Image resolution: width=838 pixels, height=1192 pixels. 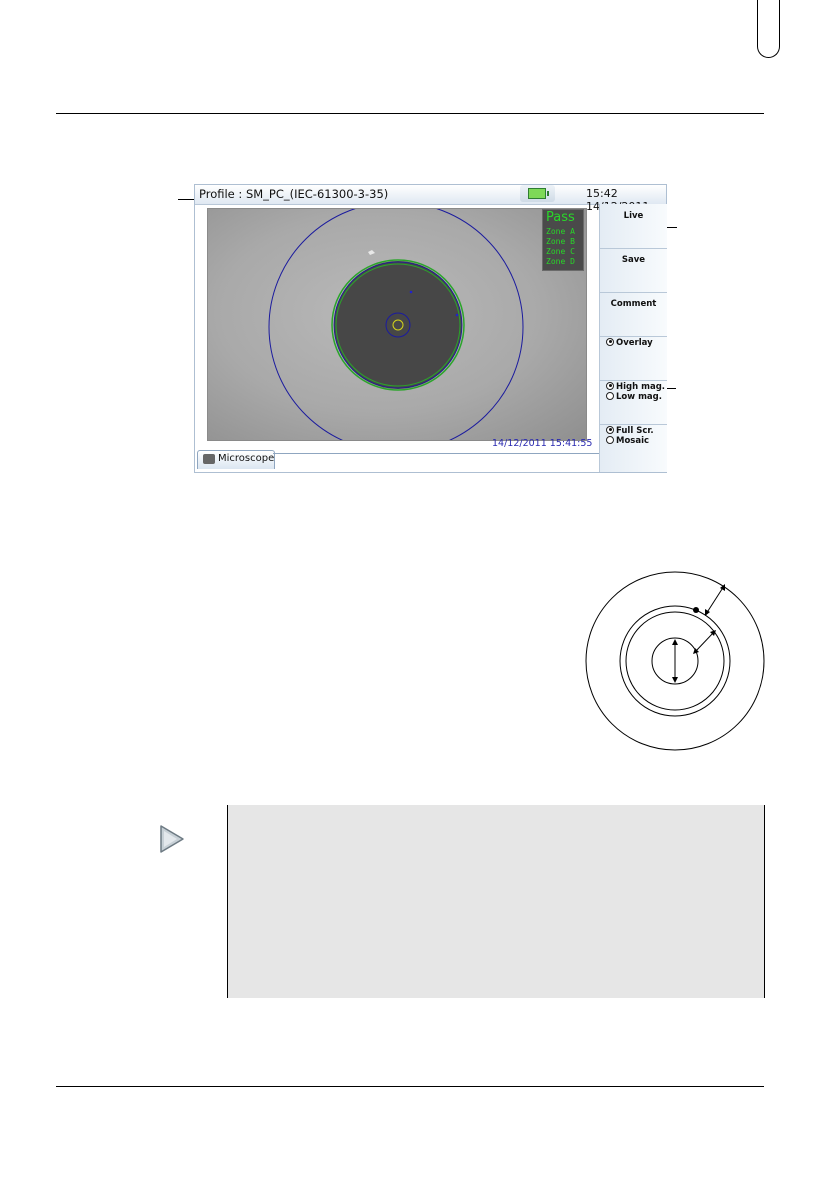 What do you see at coordinates (633, 216) in the screenshot?
I see `live-label: Live` at bounding box center [633, 216].